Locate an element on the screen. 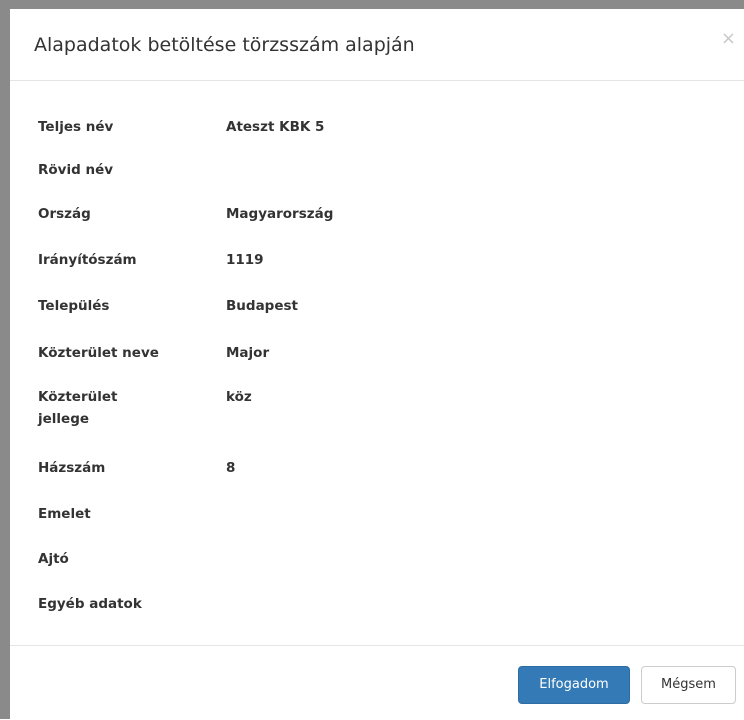 The image size is (744, 720). field-value: Magyarország is located at coordinates (280, 214).